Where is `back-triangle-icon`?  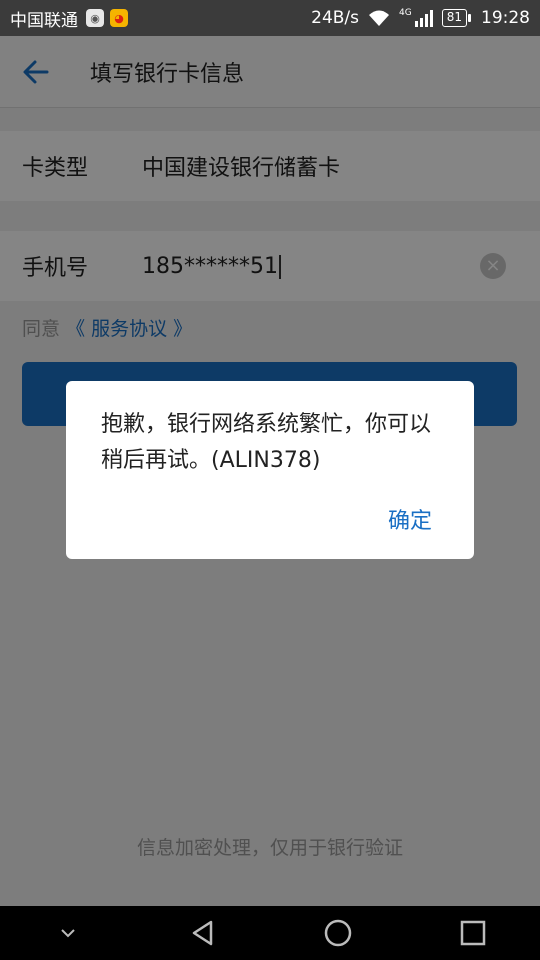 back-triangle-icon is located at coordinates (202, 933).